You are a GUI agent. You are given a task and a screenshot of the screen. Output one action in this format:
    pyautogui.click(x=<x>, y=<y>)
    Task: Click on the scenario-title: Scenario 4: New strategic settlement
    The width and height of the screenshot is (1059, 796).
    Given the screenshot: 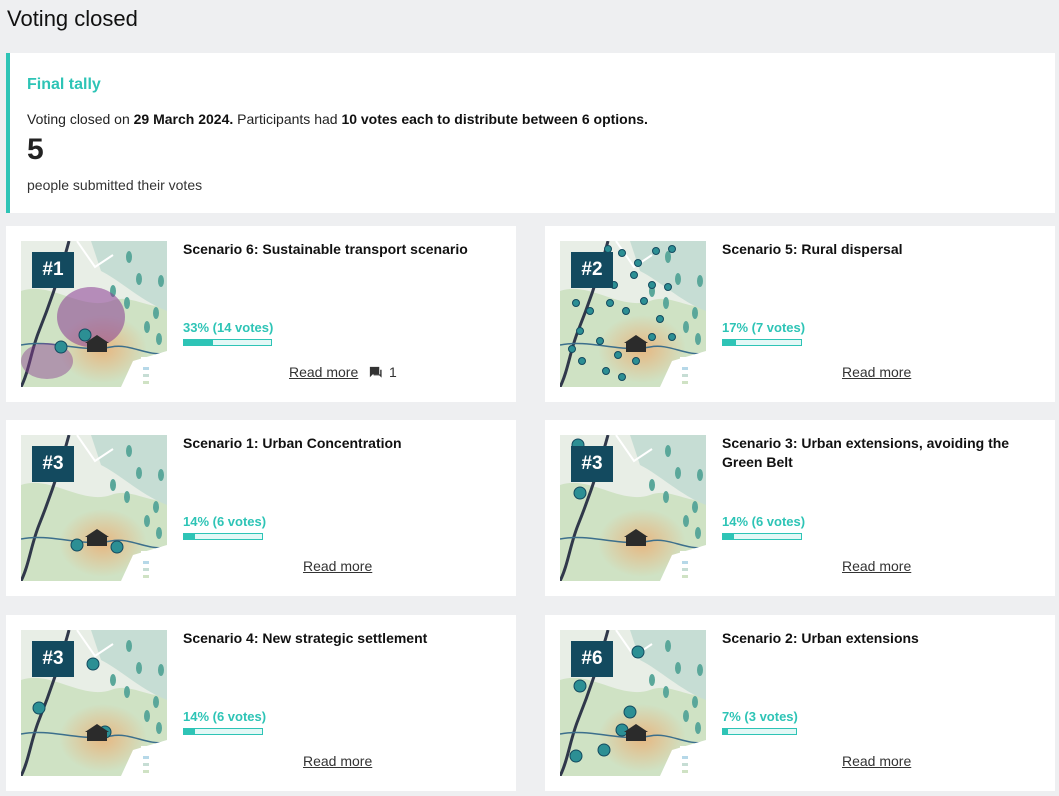 What is the action you would take?
    pyautogui.click(x=305, y=638)
    